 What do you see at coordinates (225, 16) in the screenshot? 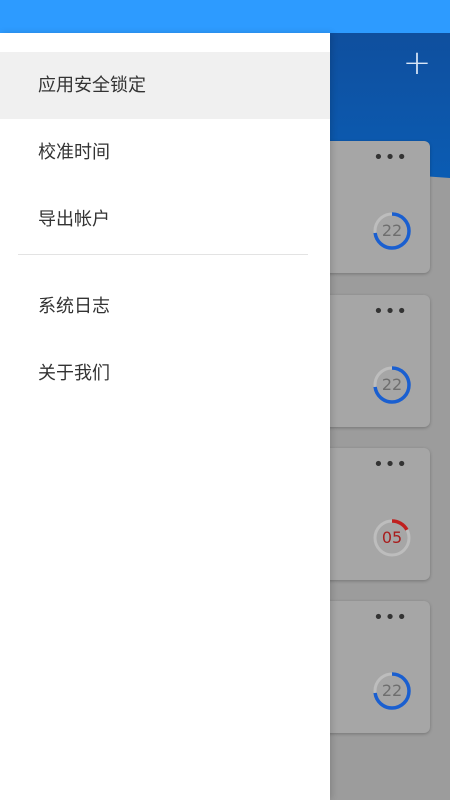
I see `status-bar` at bounding box center [225, 16].